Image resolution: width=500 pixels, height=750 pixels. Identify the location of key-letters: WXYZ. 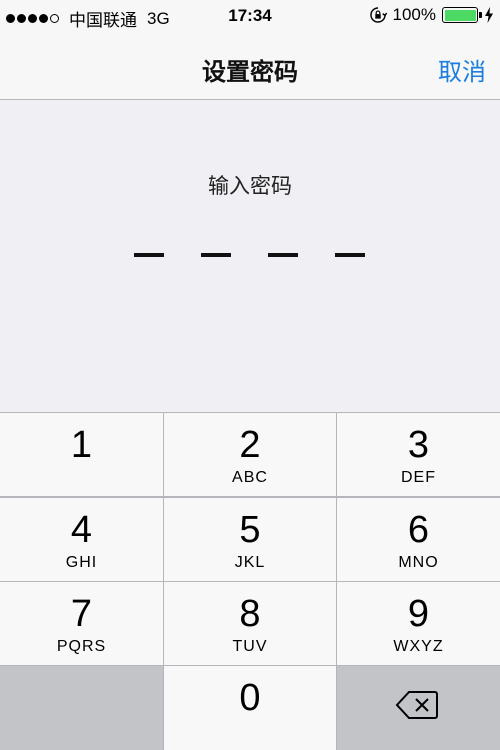
(418, 646).